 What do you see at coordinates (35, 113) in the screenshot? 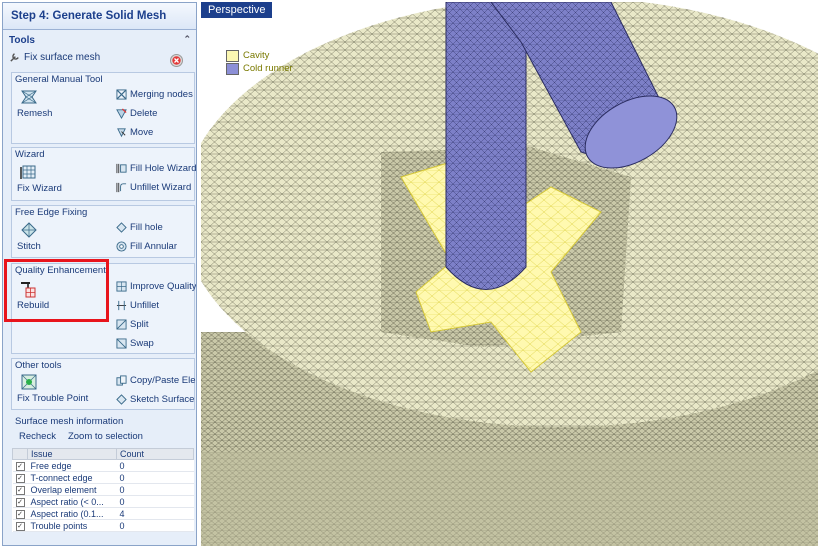
I see `remesh-label: Remesh` at bounding box center [35, 113].